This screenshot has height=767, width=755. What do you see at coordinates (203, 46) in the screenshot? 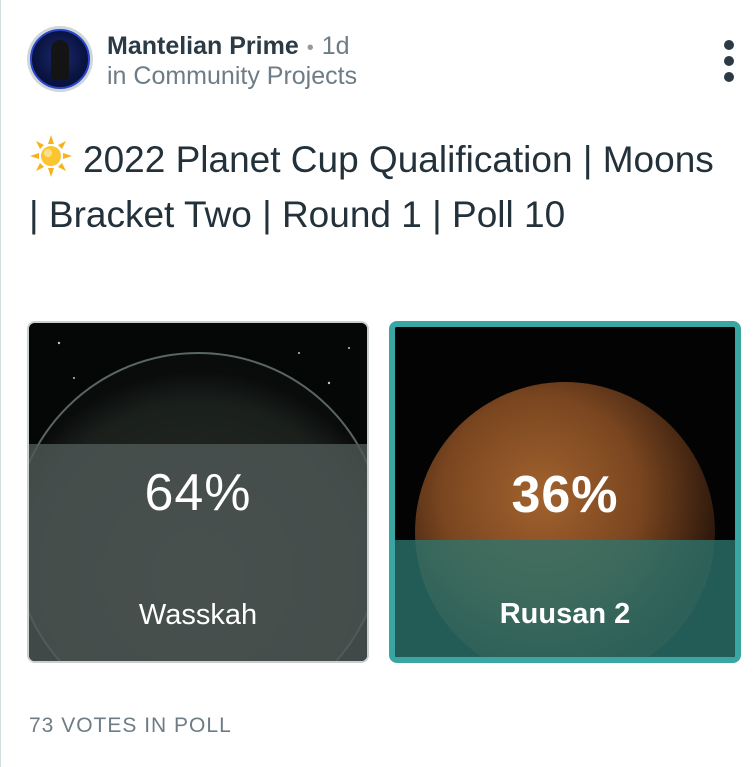
I see `author-name: Mantelian Prime` at bounding box center [203, 46].